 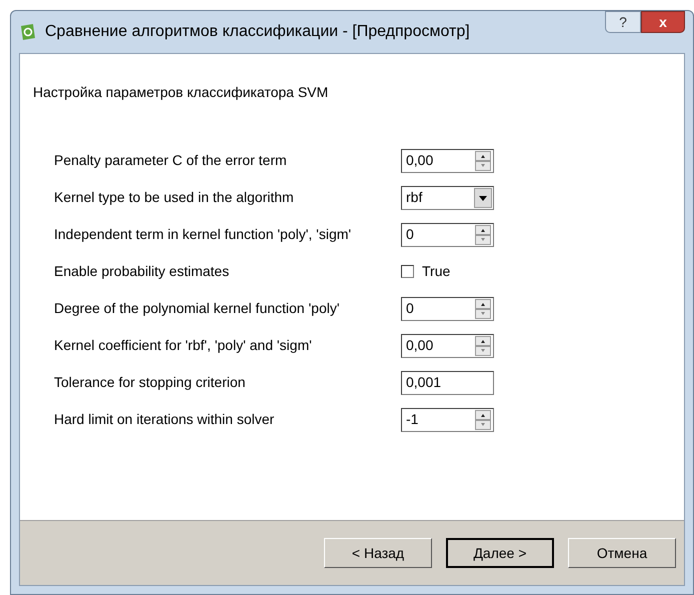 What do you see at coordinates (378, 553) in the screenshot?
I see `dialog-button: < Назад` at bounding box center [378, 553].